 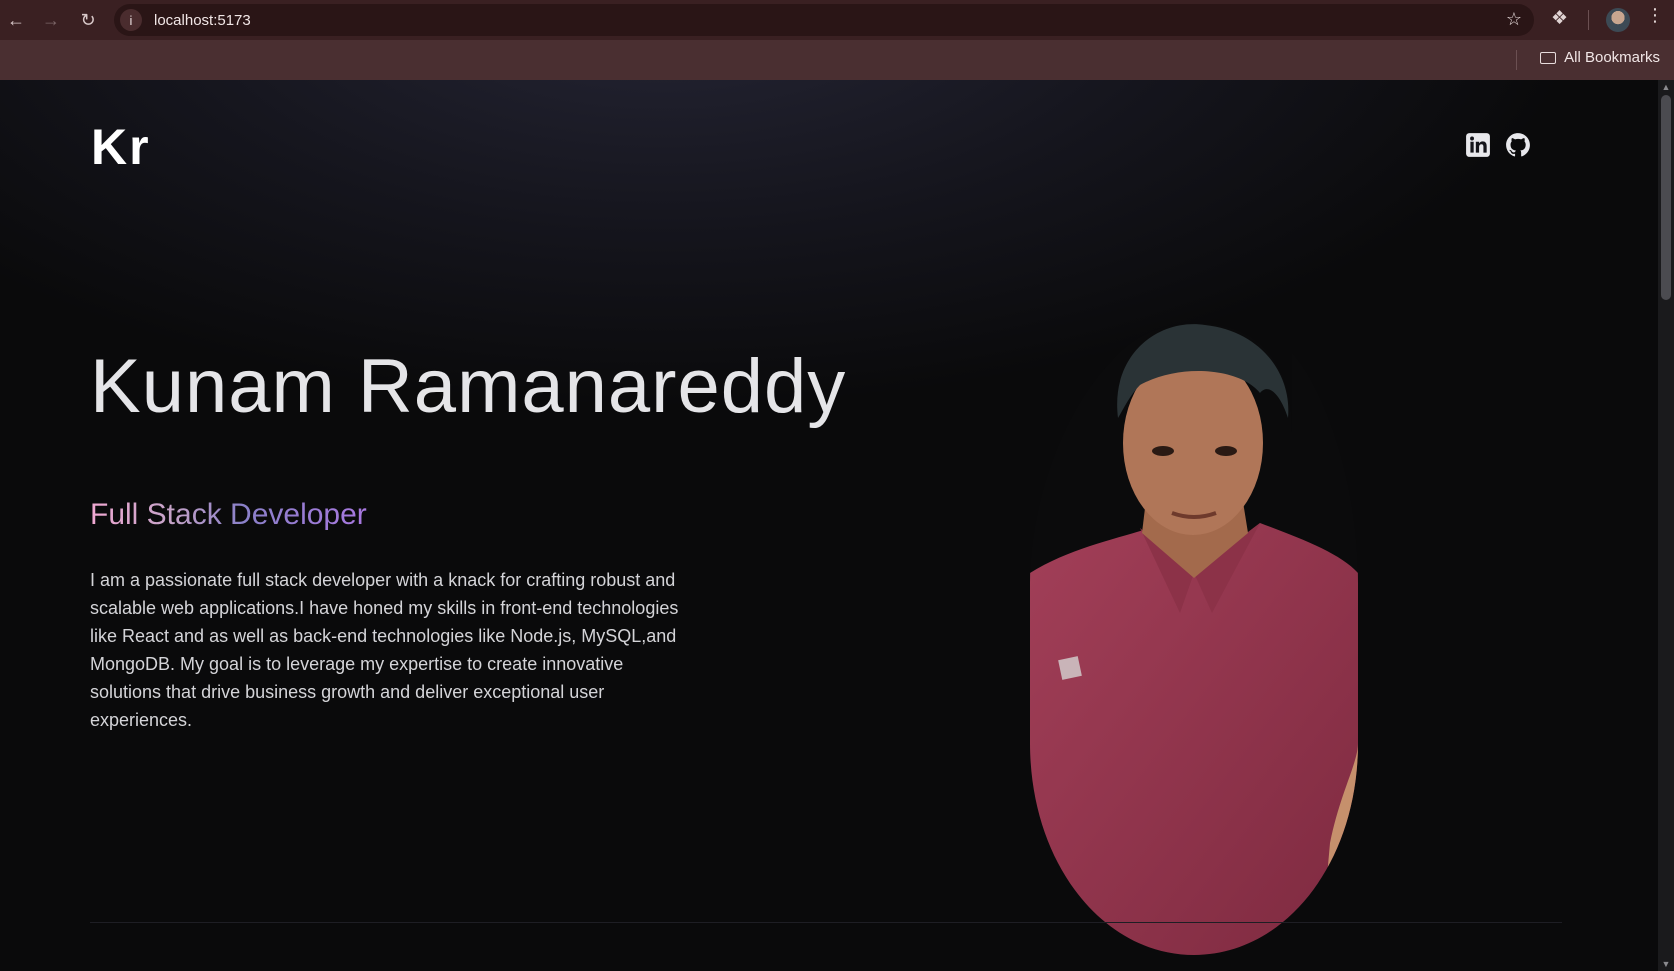 I want to click on section-divider, so click(x=826, y=922).